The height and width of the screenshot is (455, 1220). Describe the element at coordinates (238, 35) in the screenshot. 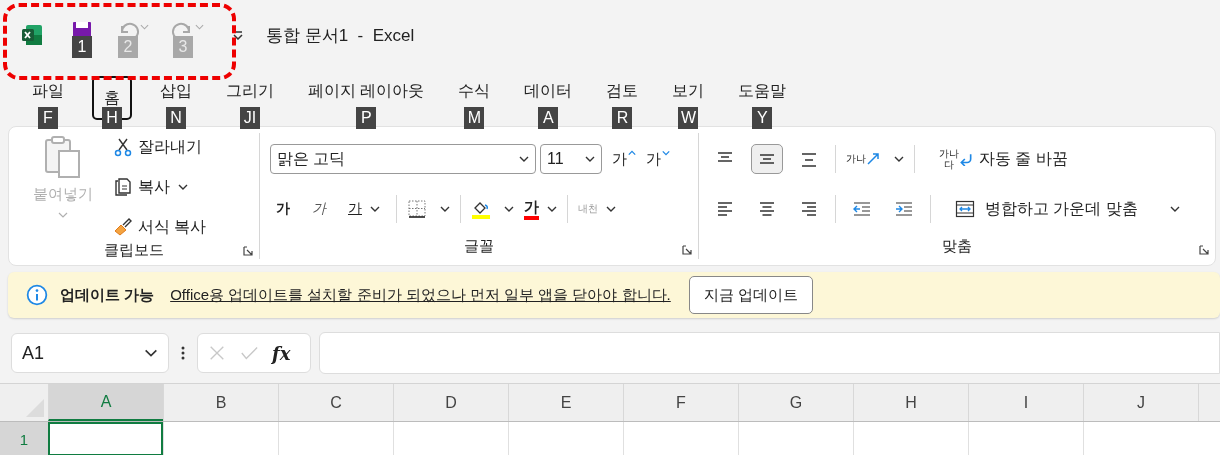

I see `customize-icon` at that location.